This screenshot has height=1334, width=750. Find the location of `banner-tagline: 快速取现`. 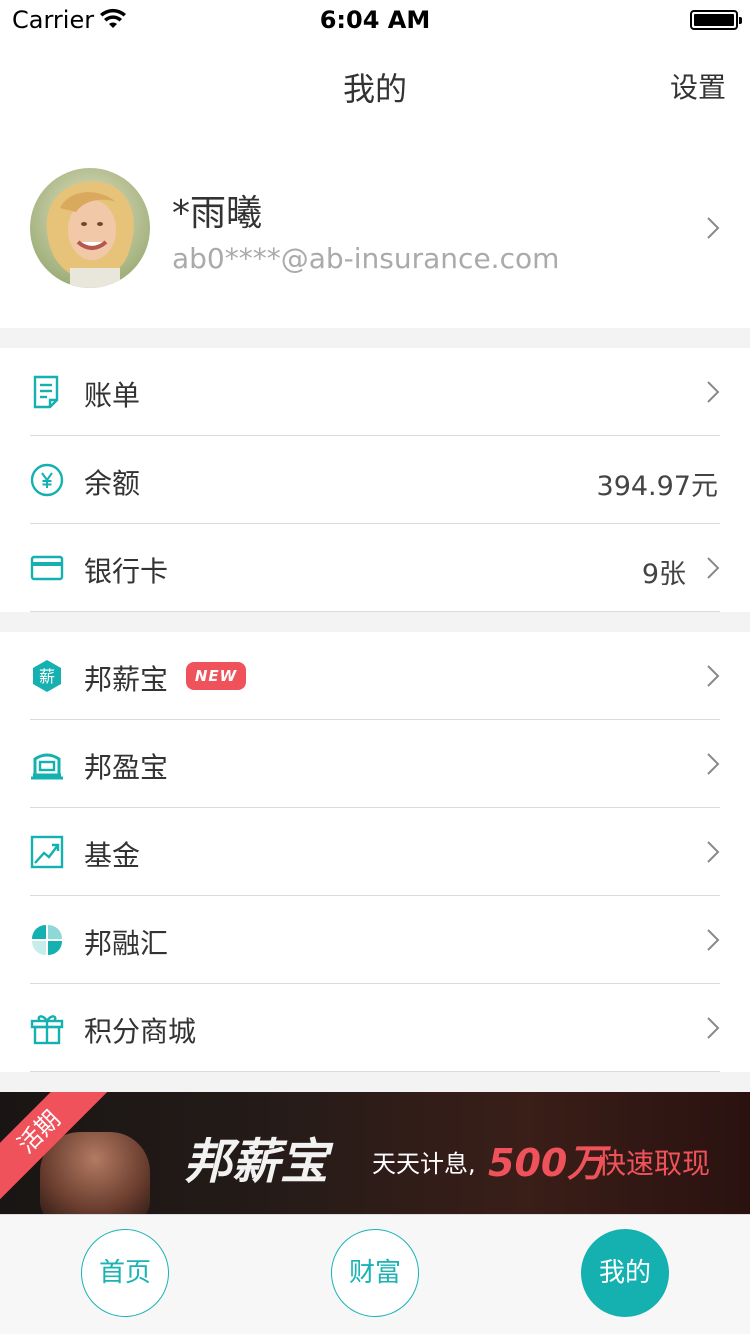

banner-tagline: 快速取现 is located at coordinates (654, 1163).